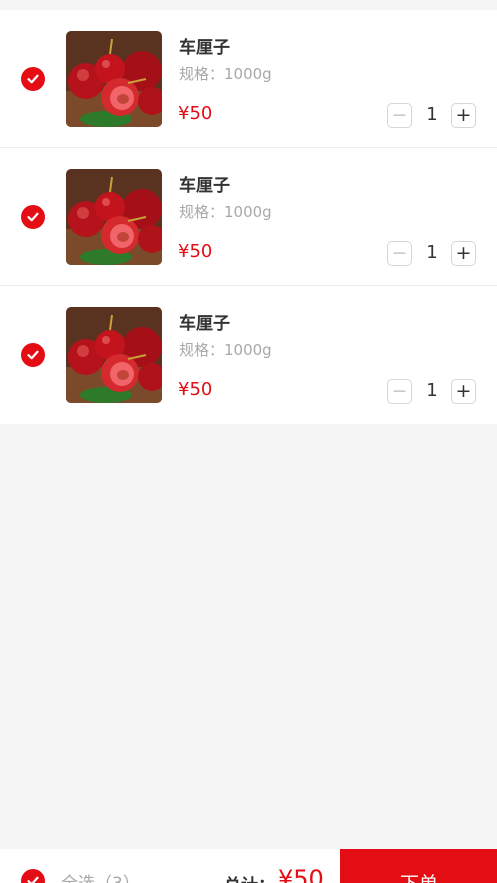  Describe the element at coordinates (249, 877) in the screenshot. I see `total-label: 总计：` at that location.